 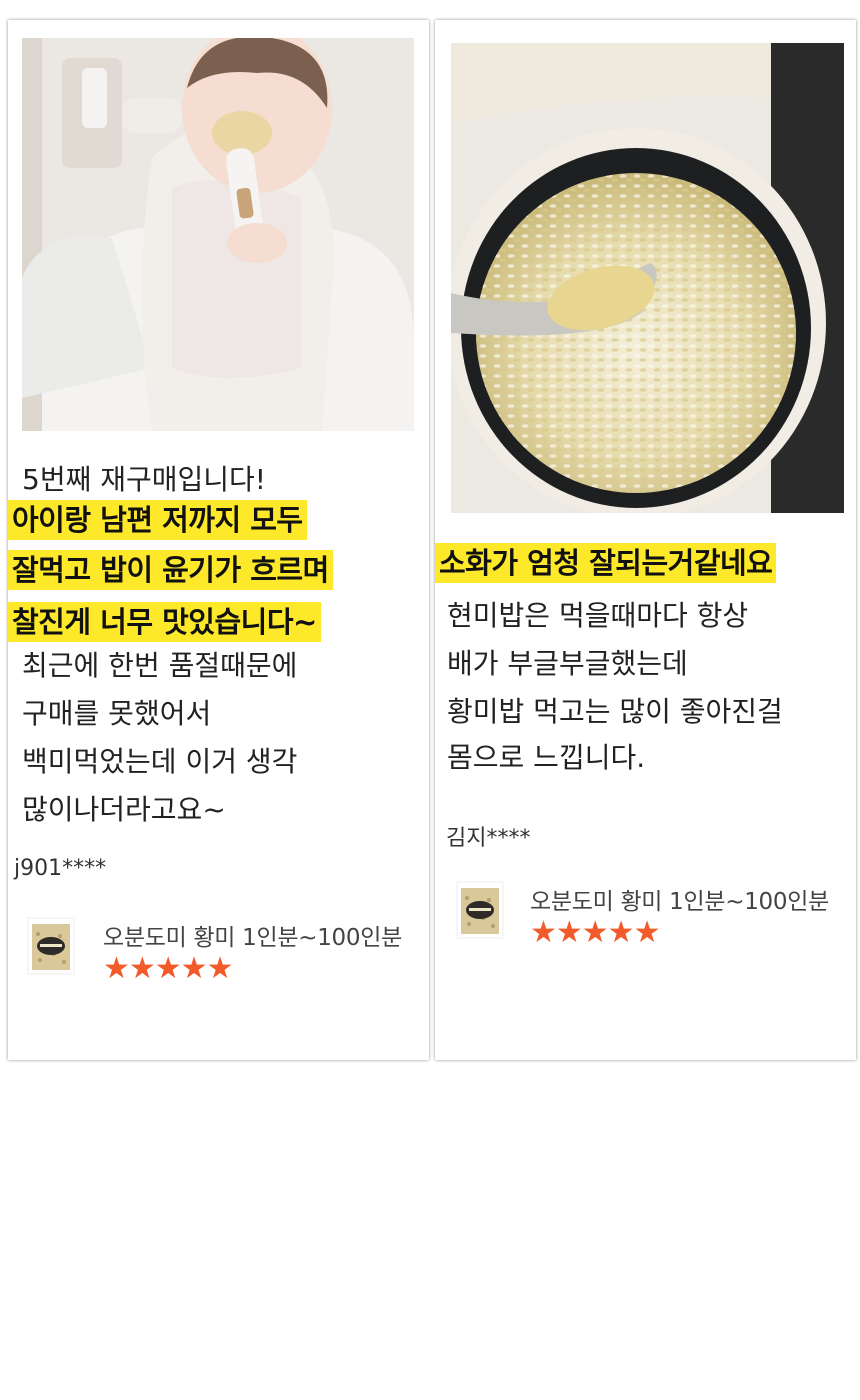 What do you see at coordinates (160, 665) in the screenshot?
I see `review-body-line: 최근에 한번 품절때문에` at bounding box center [160, 665].